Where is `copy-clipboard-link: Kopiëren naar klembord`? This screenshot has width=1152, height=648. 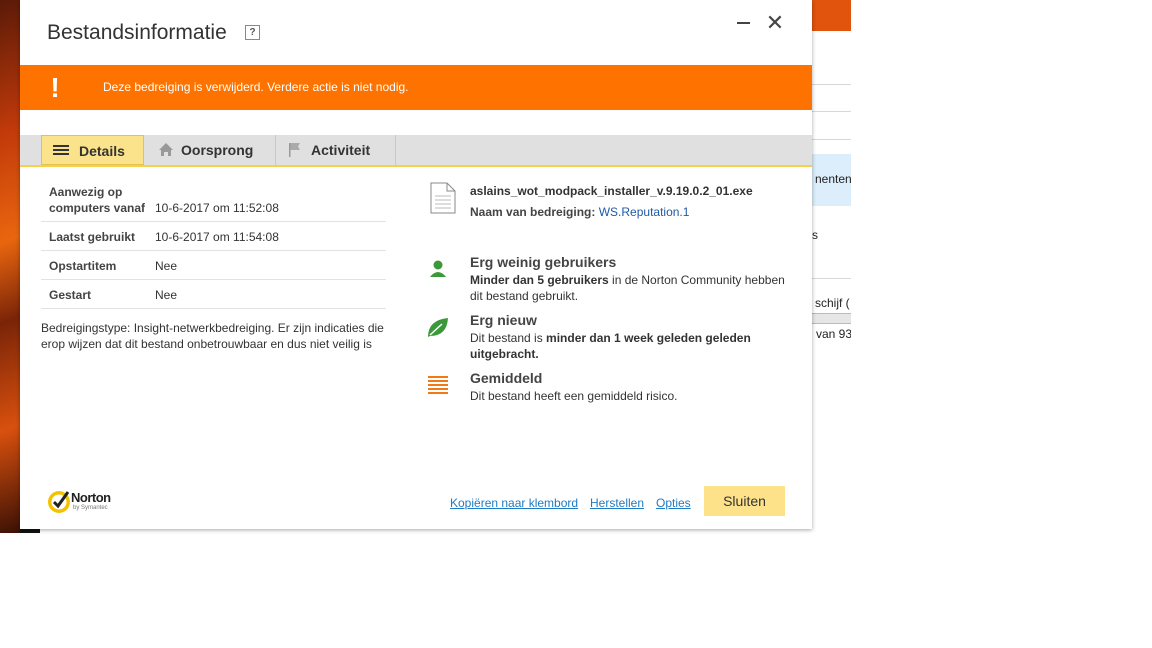
copy-clipboard-link: Kopiëren naar klembord is located at coordinates (514, 503).